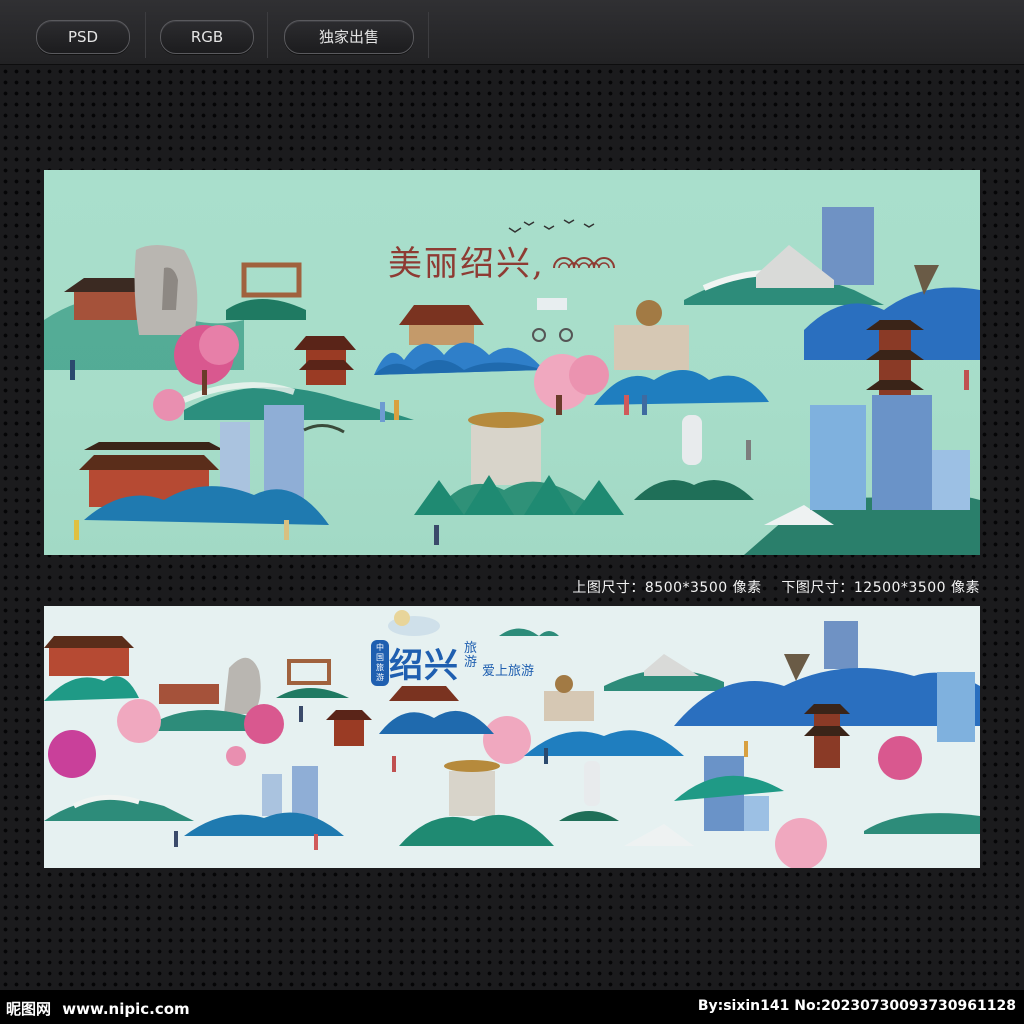 The image size is (1024, 1024). I want to click on rgb-tag-button: RGB, so click(207, 37).